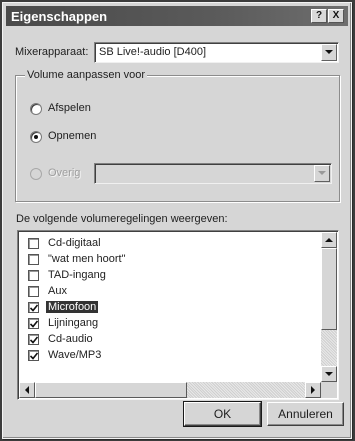 Image resolution: width=355 pixels, height=441 pixels. I want to click on mixer-device-select: SB Live!-audio [D400], so click(216, 52).